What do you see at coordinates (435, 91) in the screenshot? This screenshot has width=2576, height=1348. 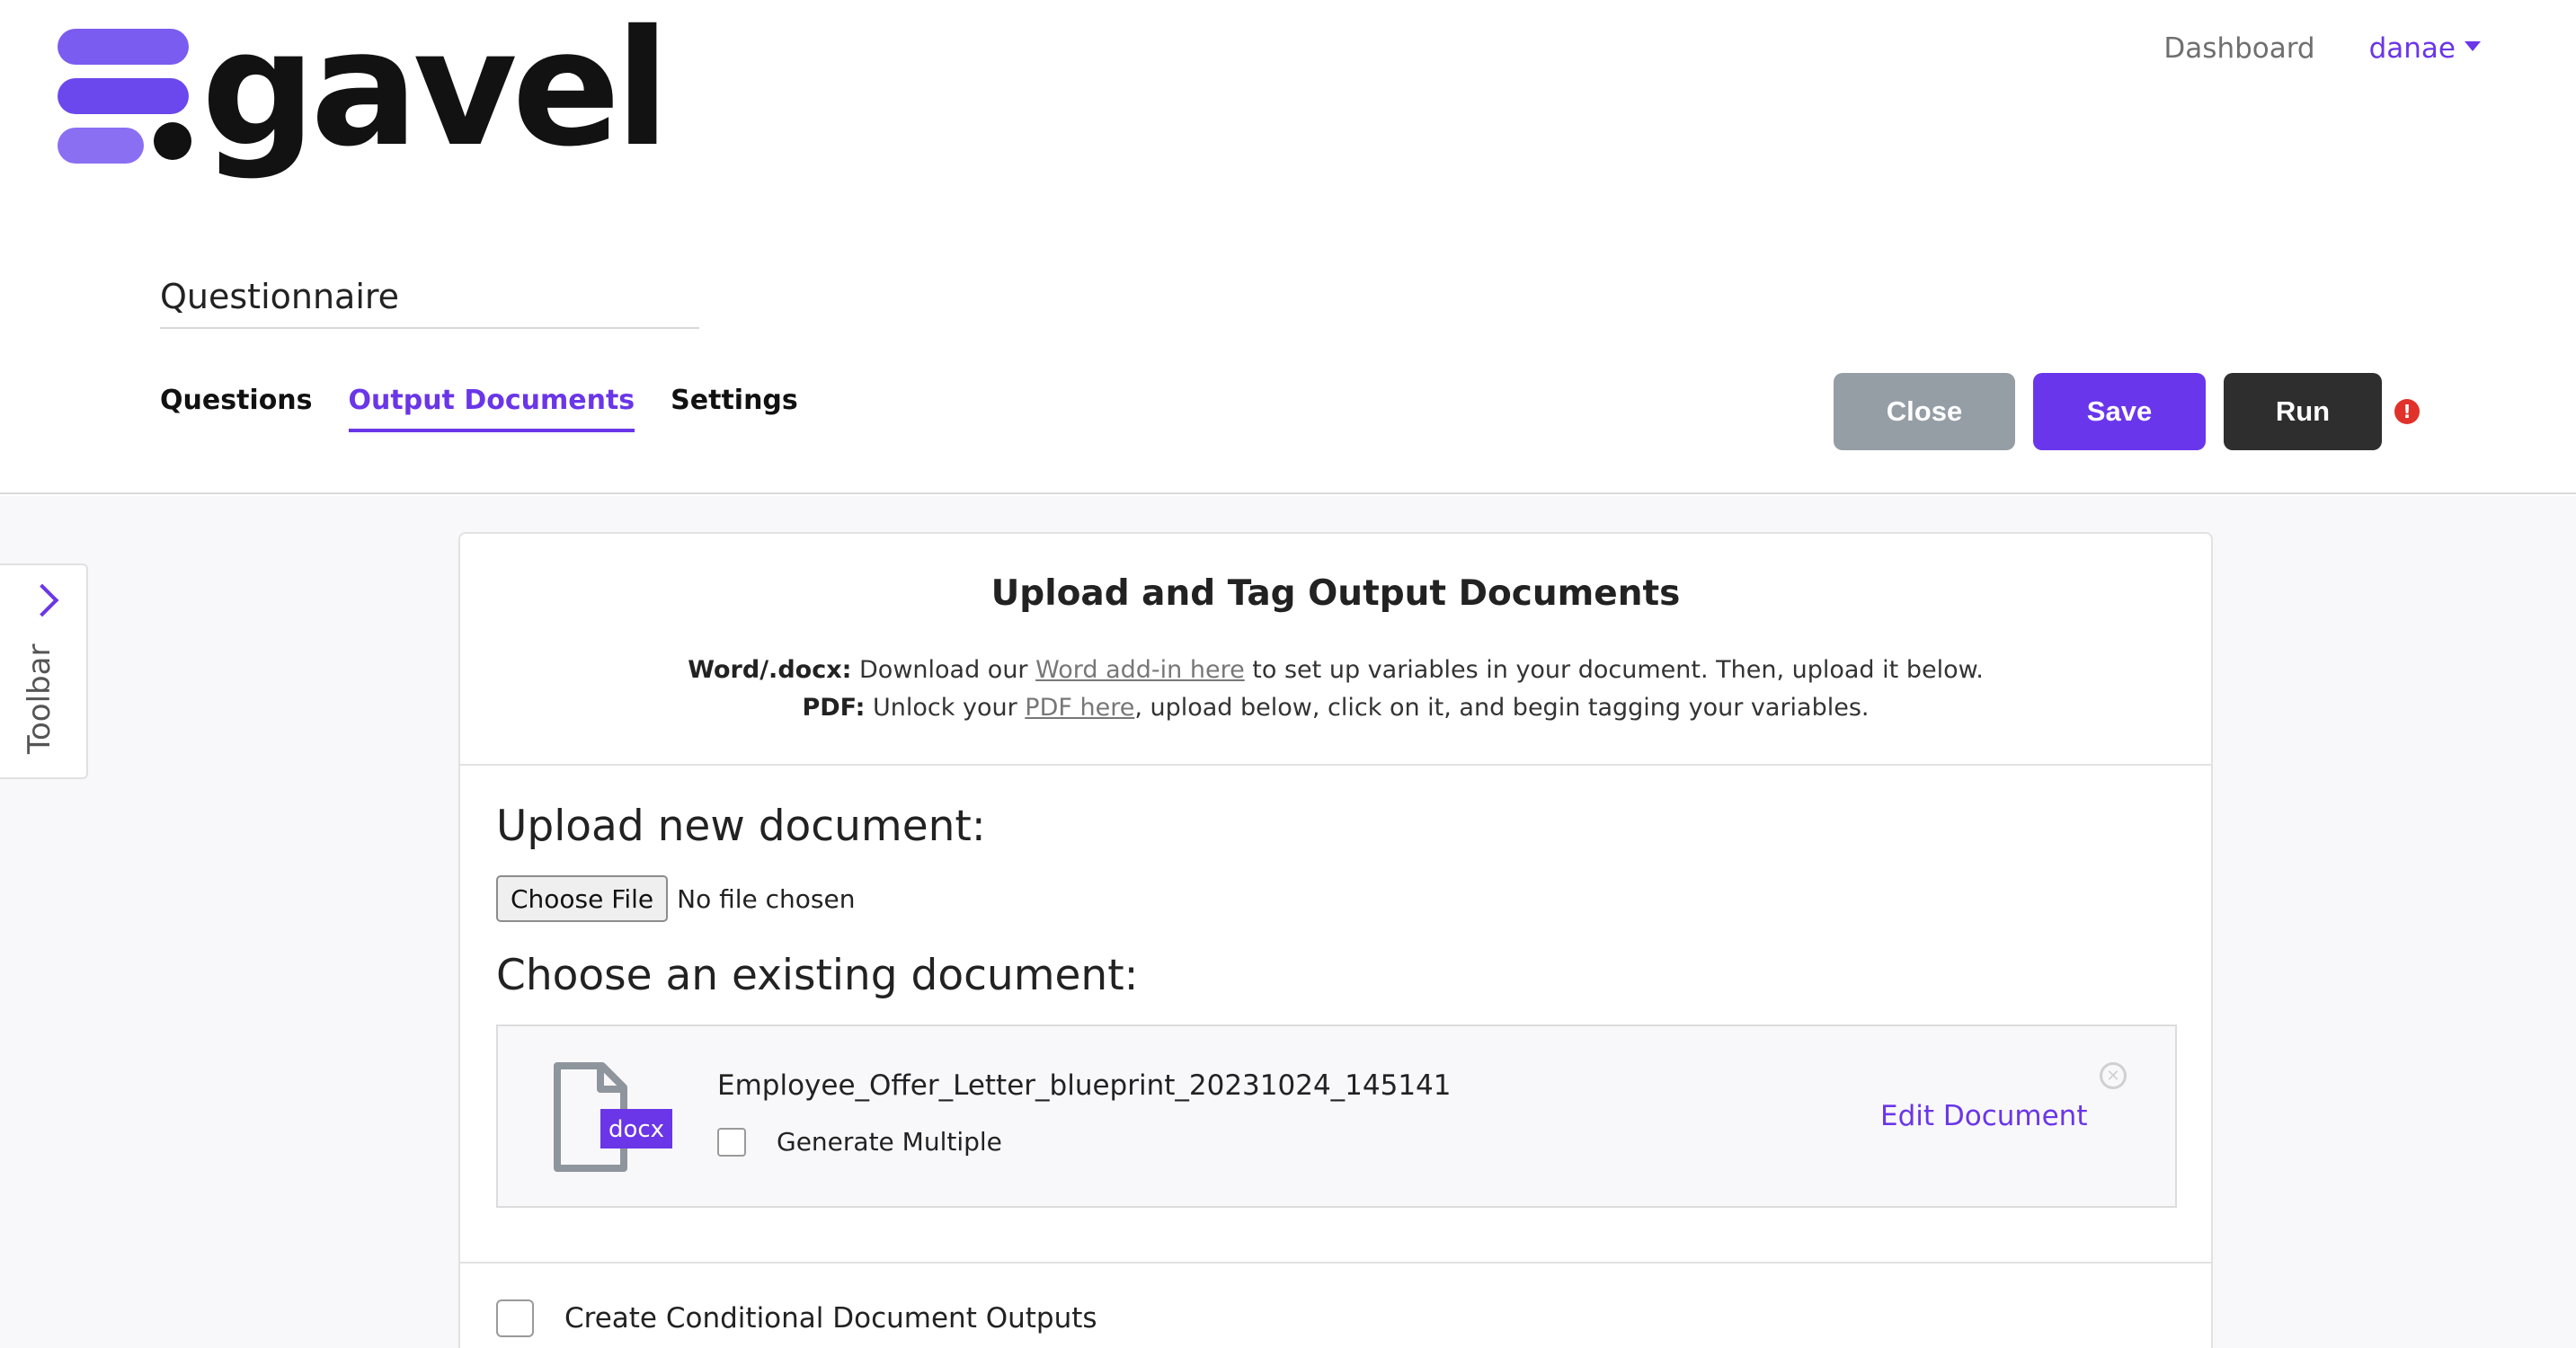 I see `logo-text: gavel` at bounding box center [435, 91].